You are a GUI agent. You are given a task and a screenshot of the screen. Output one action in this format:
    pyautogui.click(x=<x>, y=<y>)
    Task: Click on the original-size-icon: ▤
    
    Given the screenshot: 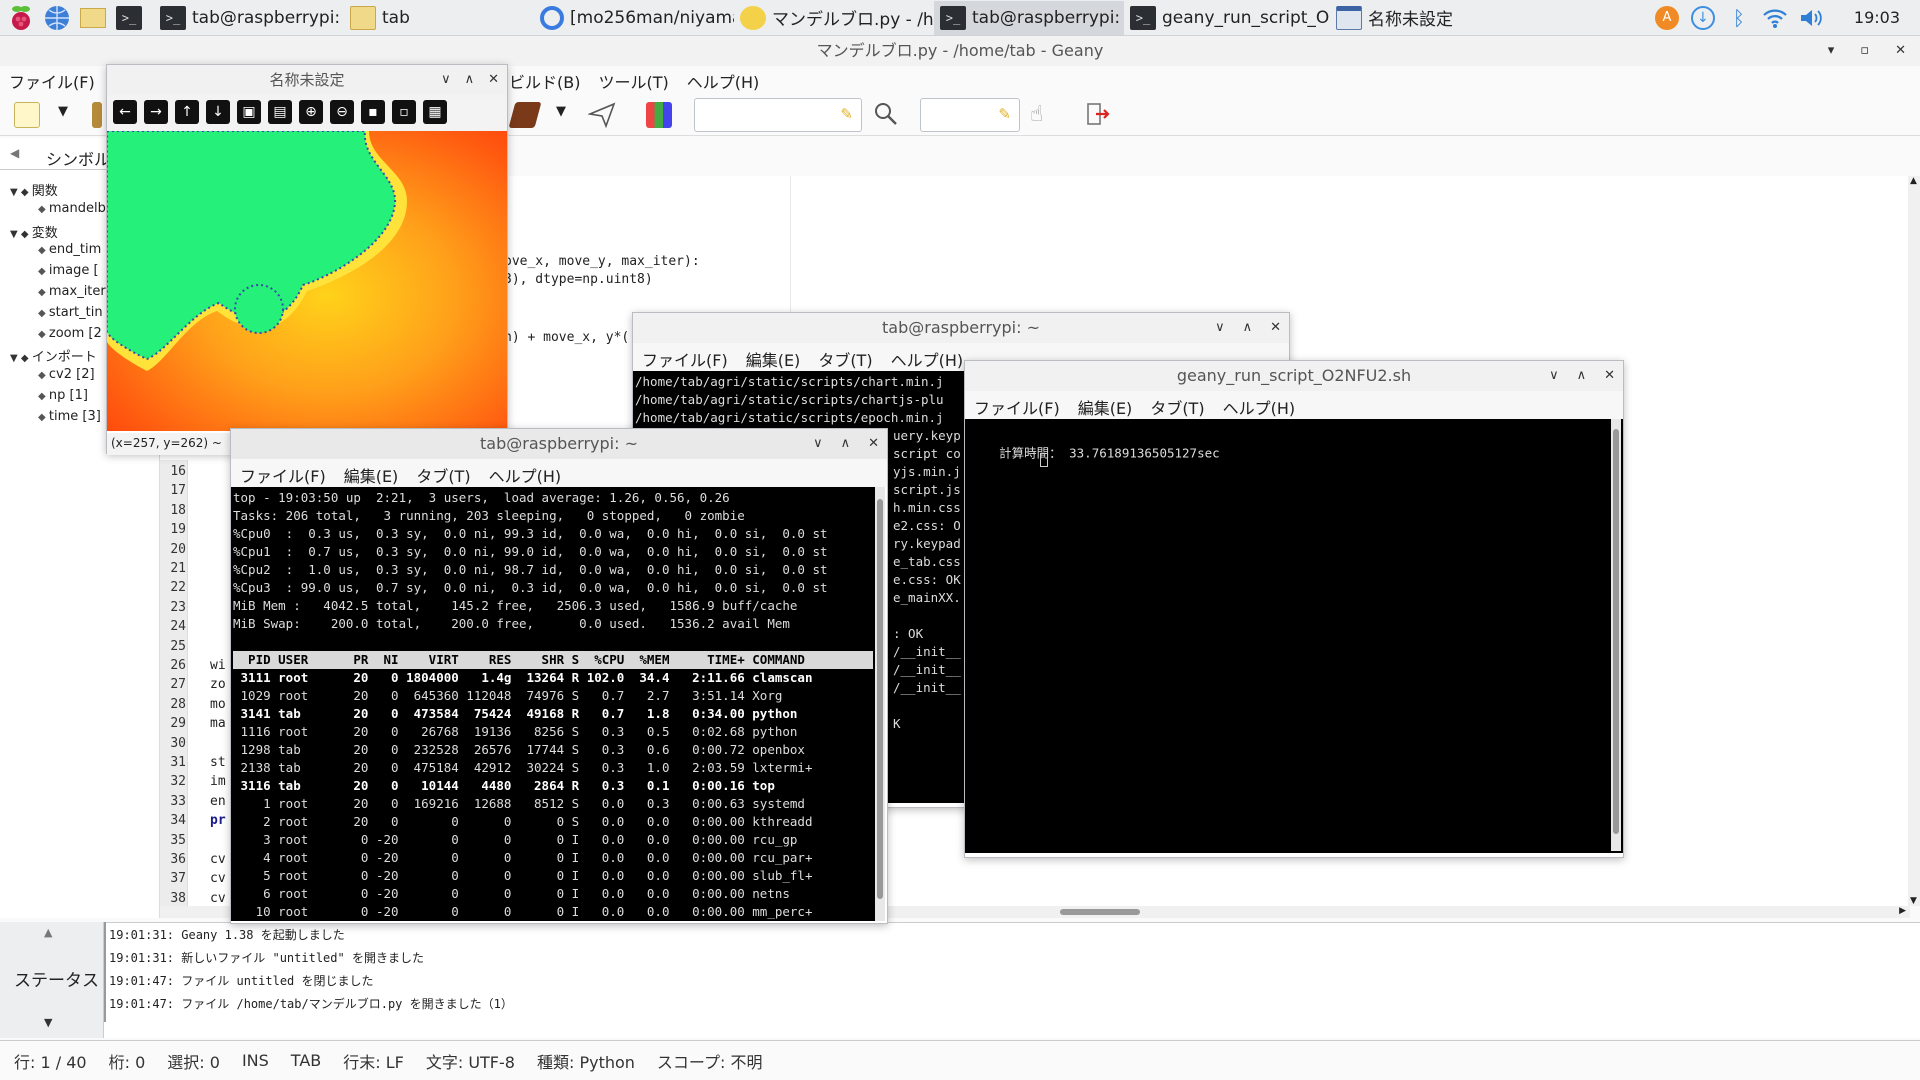 What is the action you would take?
    pyautogui.click(x=280, y=112)
    